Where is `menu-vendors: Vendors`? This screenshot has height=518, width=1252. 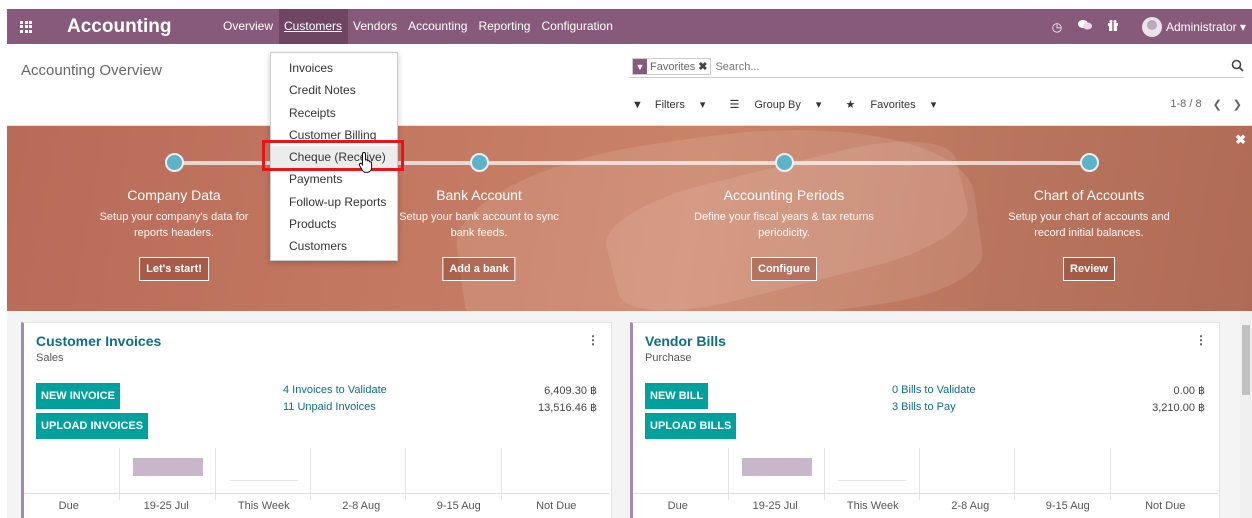
menu-vendors: Vendors is located at coordinates (375, 26).